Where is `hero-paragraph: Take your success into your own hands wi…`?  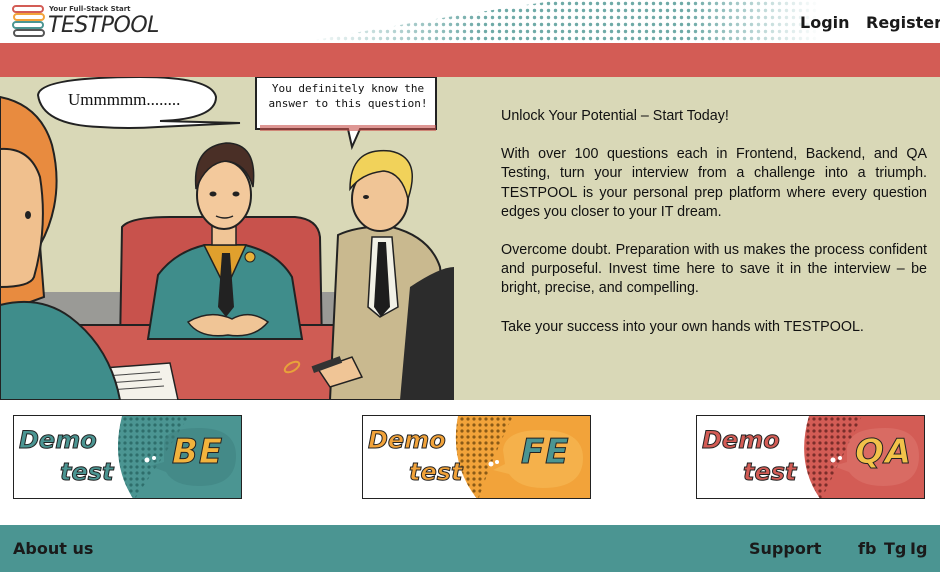
hero-paragraph: Take your success into your own hands wi… is located at coordinates (682, 326).